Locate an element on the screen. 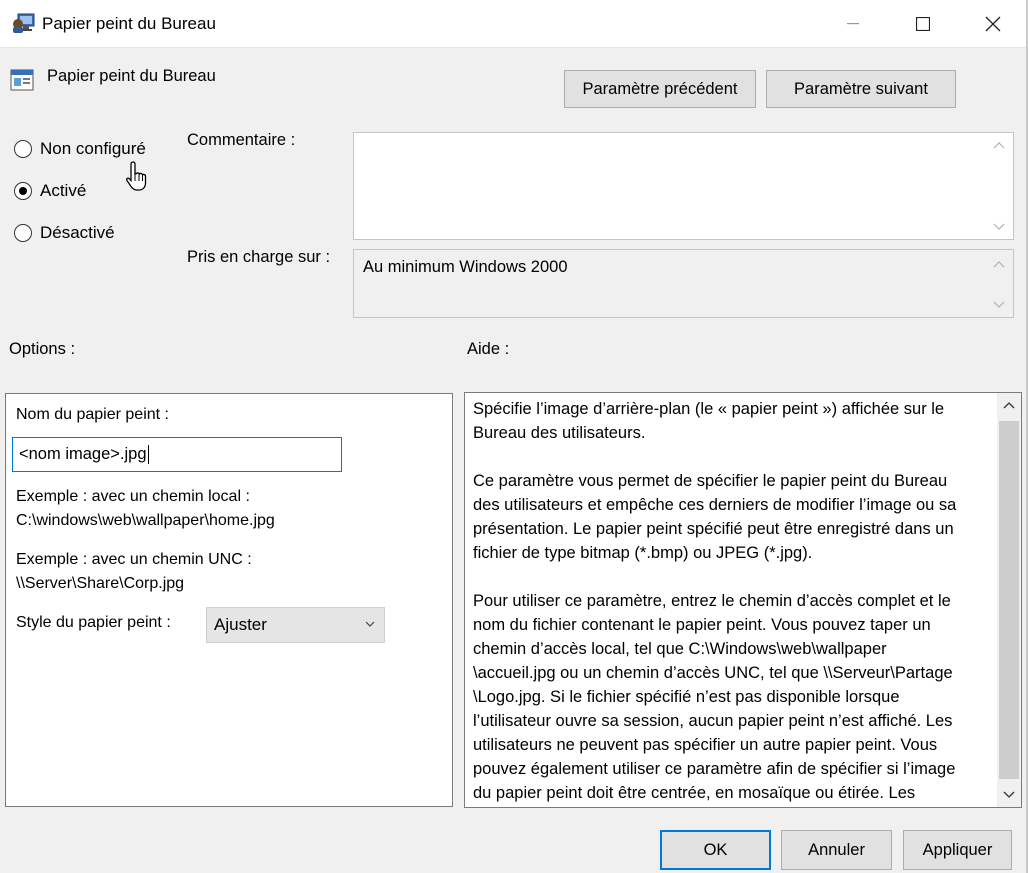  comment-textarea is located at coordinates (683, 186).